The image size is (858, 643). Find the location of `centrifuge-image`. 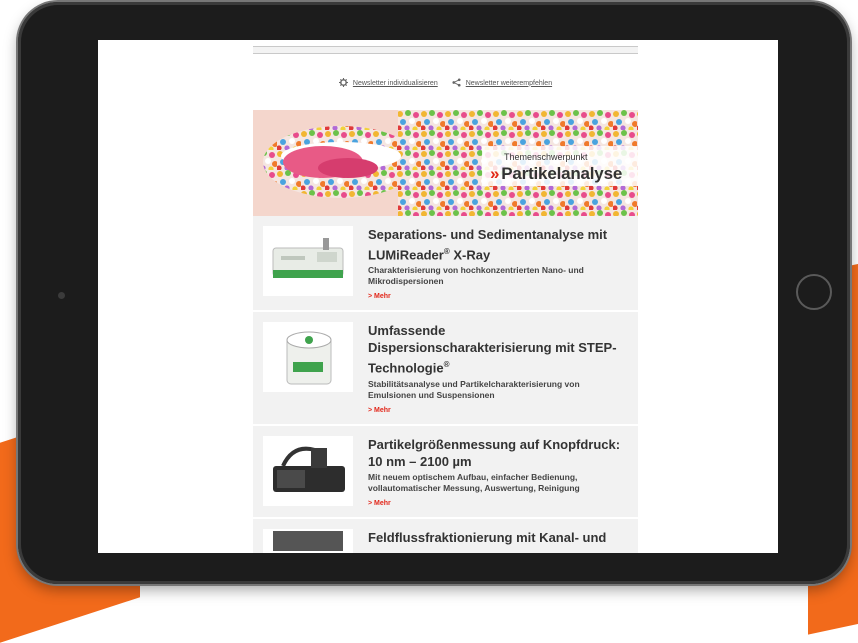

centrifuge-image is located at coordinates (308, 357).